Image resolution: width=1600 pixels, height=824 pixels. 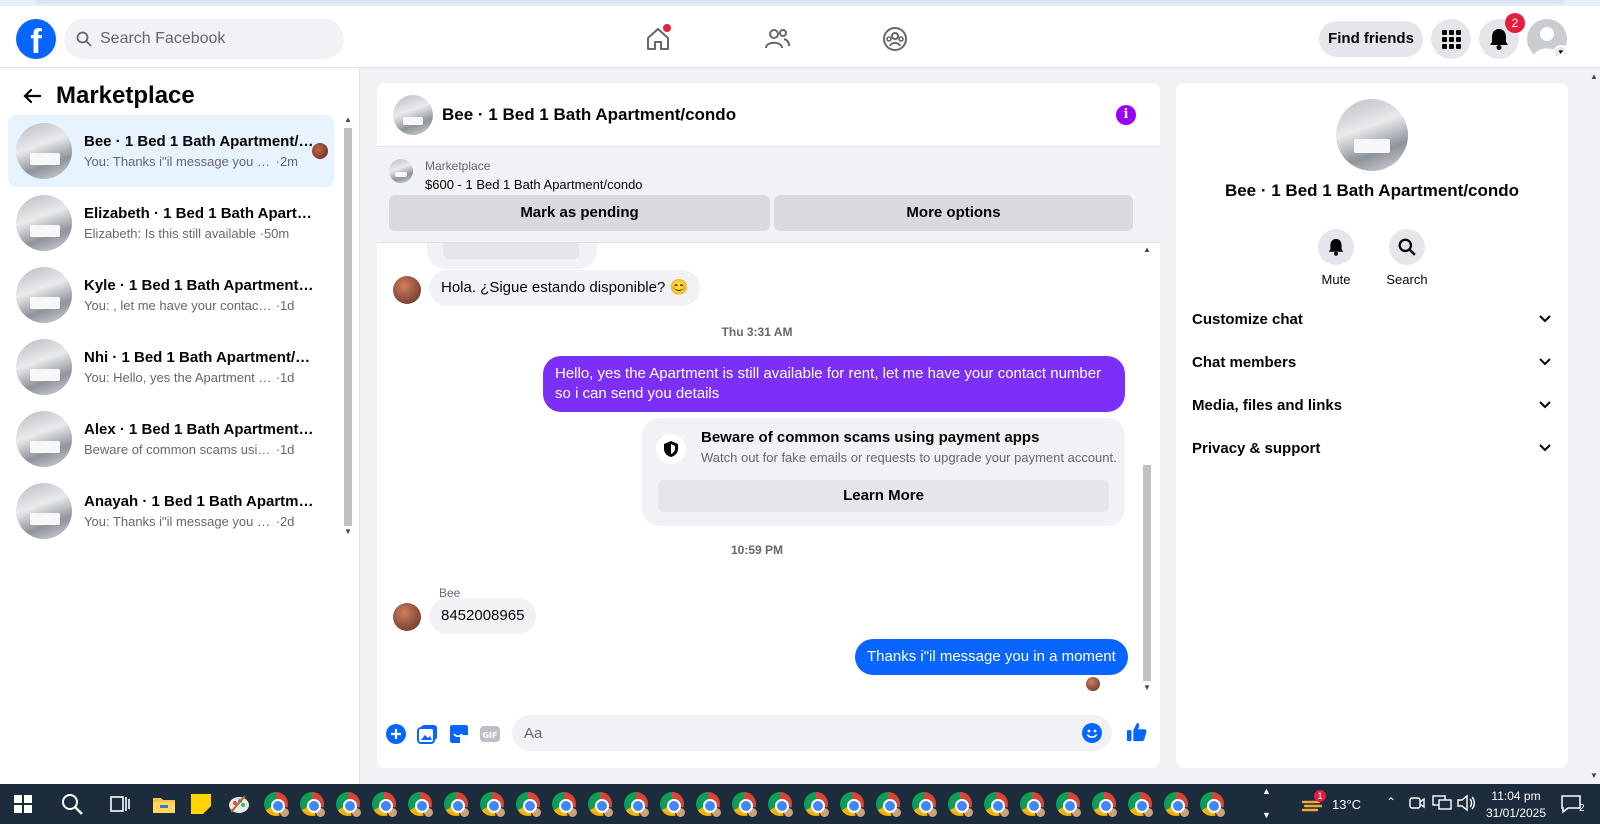 What do you see at coordinates (1336, 247) in the screenshot?
I see `bell-icon` at bounding box center [1336, 247].